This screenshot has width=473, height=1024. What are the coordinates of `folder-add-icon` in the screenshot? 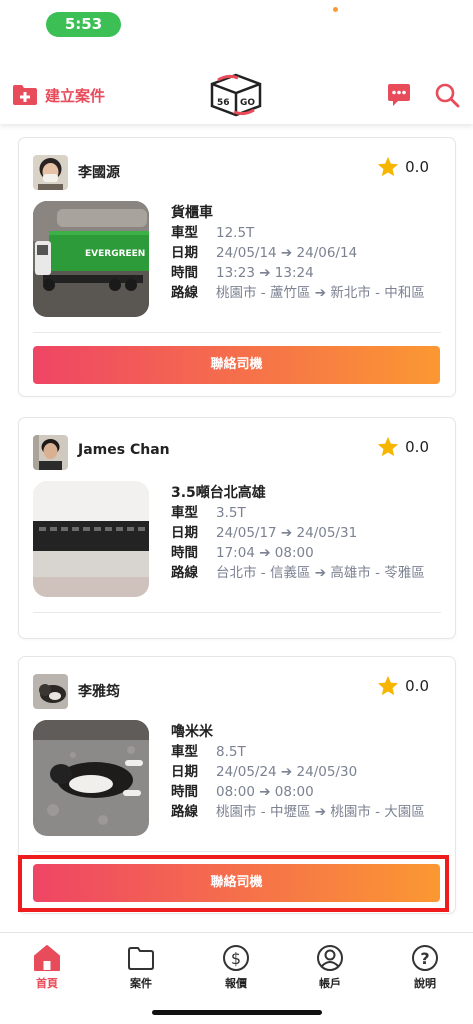 It's located at (25, 95).